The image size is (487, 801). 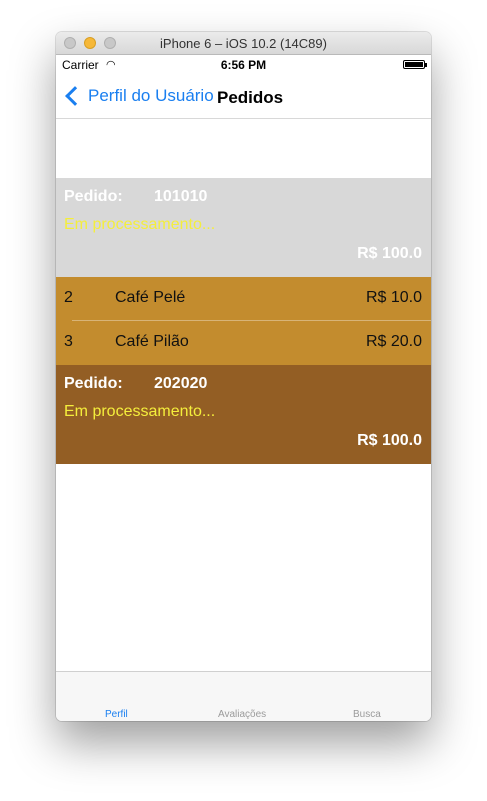 I want to click on item-quantity: 3, so click(x=68, y=341).